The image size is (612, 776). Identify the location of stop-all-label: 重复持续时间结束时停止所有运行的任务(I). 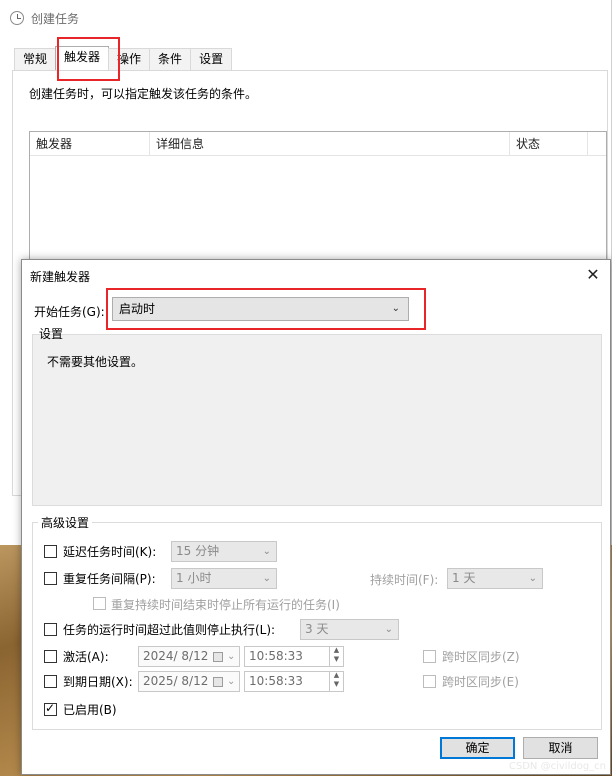
(225, 605).